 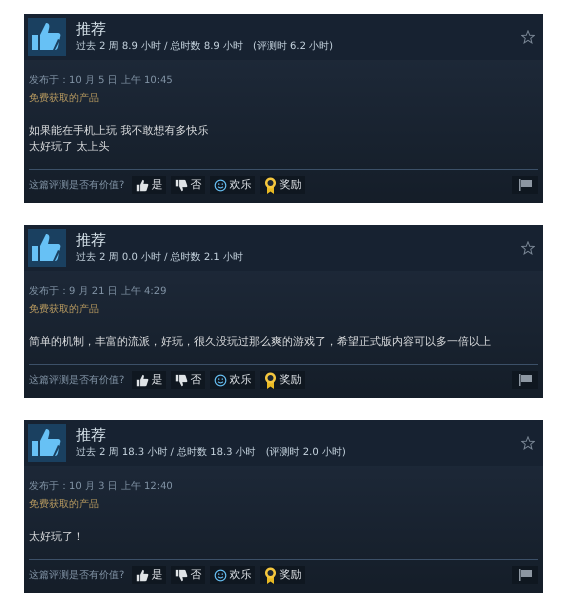 I want to click on playtime-text: 过去 2 周 8.9 小时 / 总时数 8.9 小时, so click(x=159, y=47).